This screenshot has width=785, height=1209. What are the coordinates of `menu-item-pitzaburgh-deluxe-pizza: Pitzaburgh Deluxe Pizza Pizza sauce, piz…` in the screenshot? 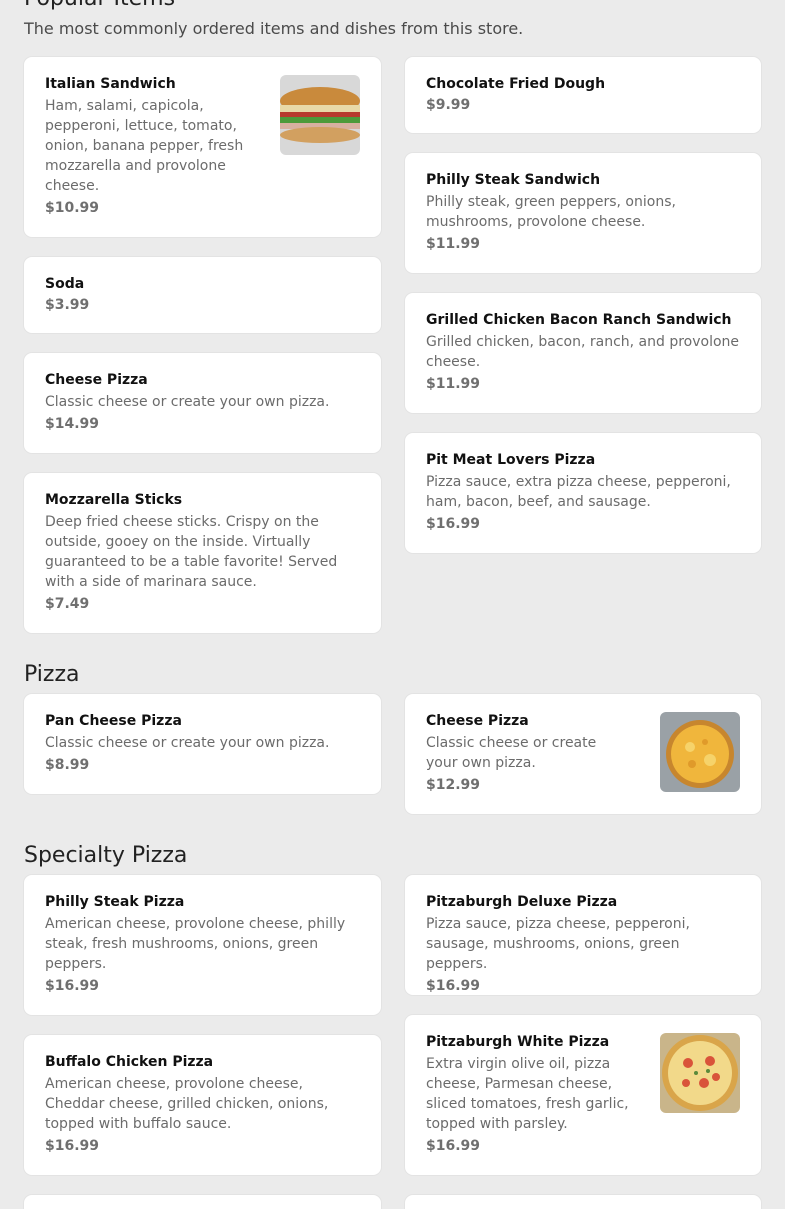 It's located at (583, 935).